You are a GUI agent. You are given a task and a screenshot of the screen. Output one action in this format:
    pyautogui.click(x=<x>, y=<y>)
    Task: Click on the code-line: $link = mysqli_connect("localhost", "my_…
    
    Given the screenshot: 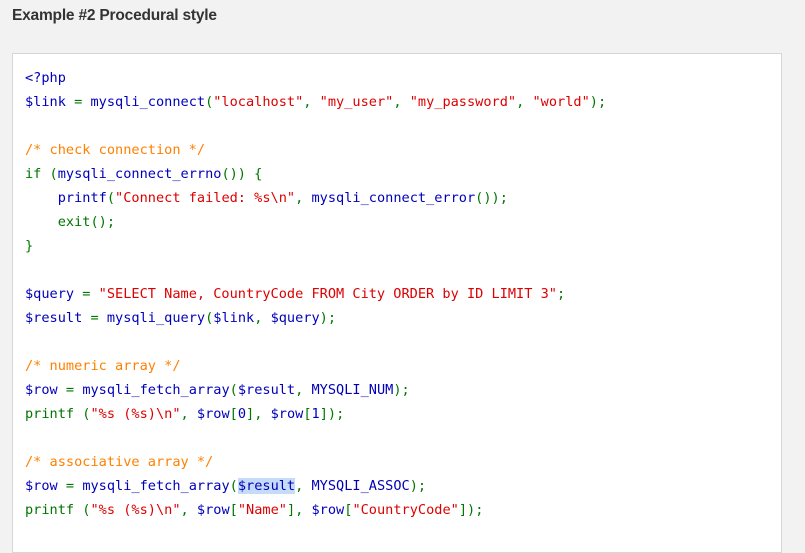 What is the action you would take?
    pyautogui.click(x=315, y=102)
    